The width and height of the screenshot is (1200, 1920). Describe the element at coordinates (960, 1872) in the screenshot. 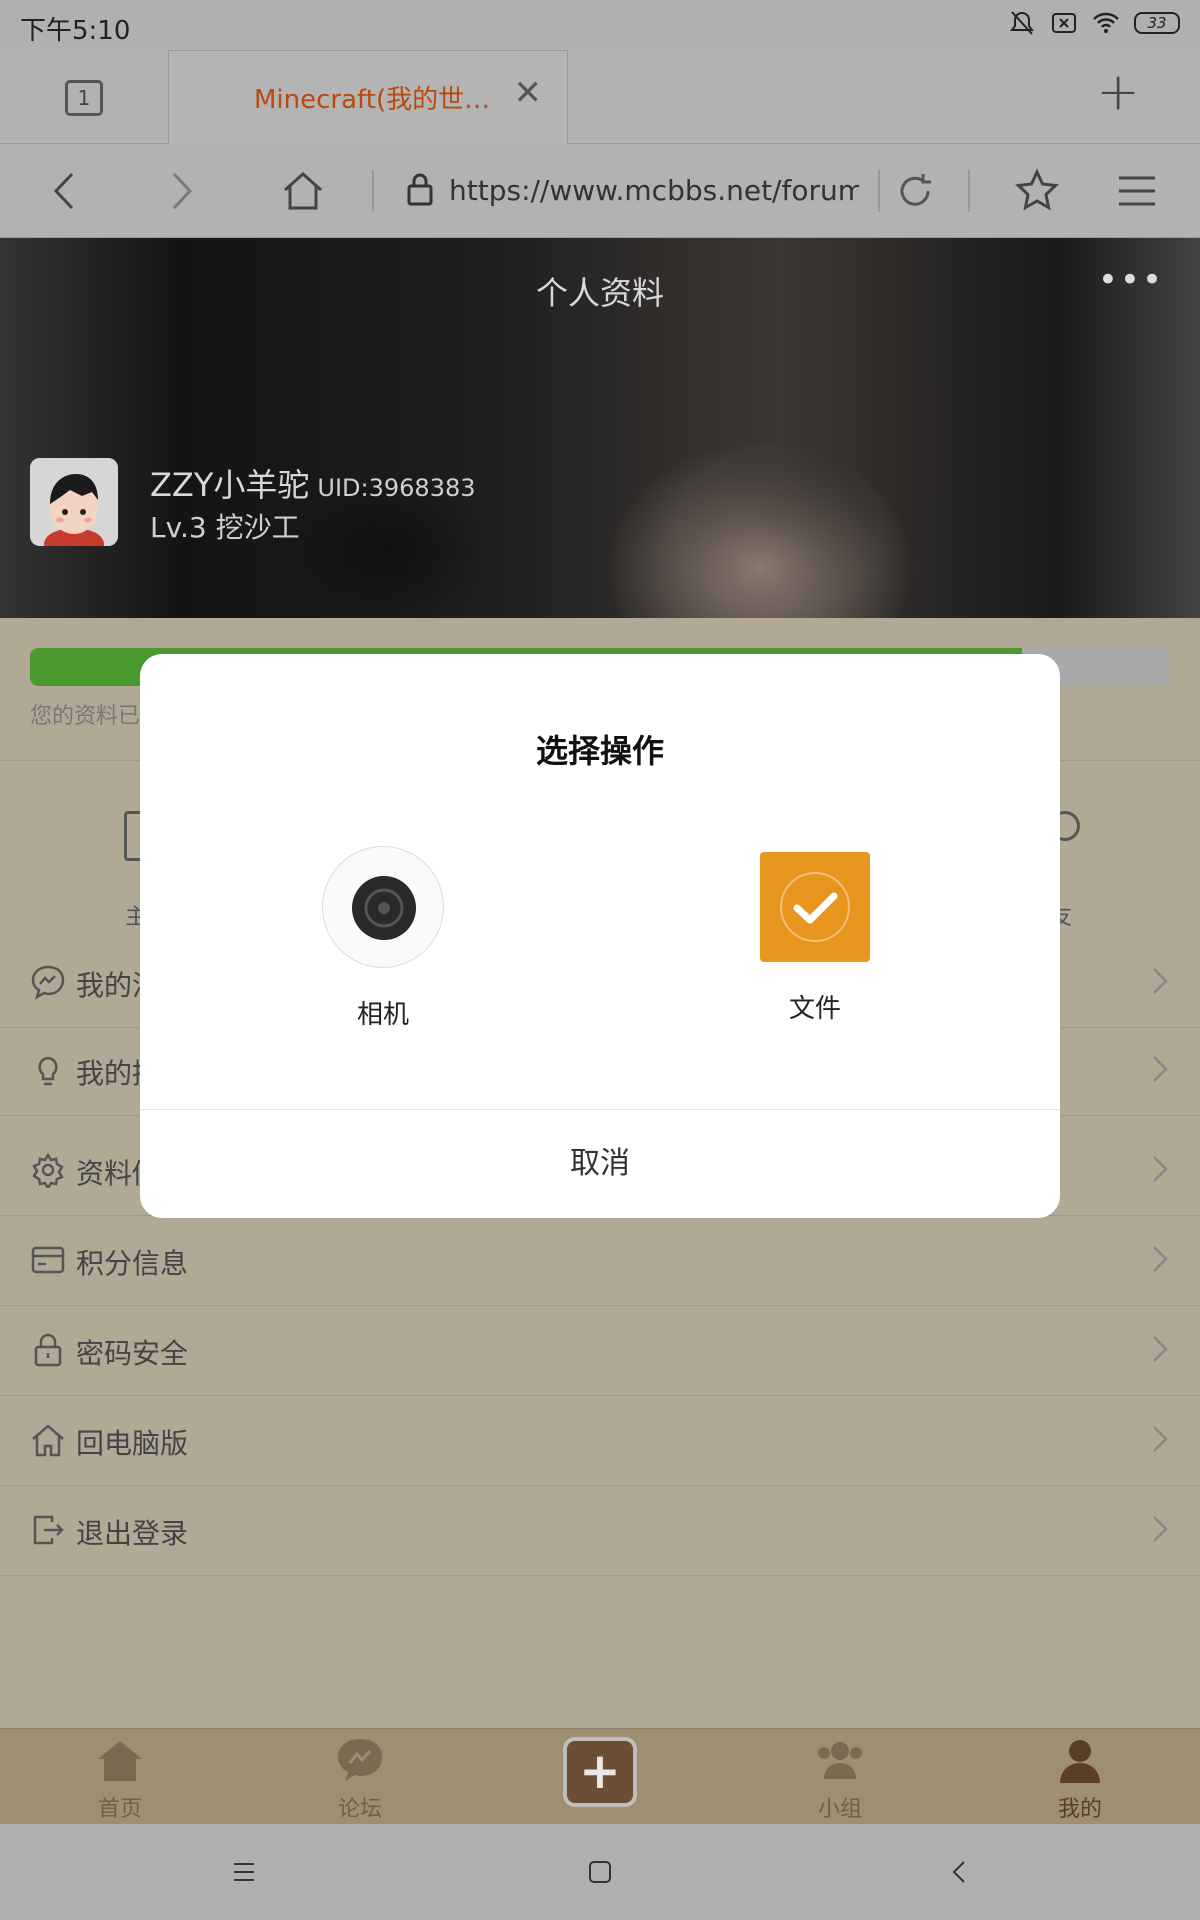

I see `back-nav-icon` at that location.